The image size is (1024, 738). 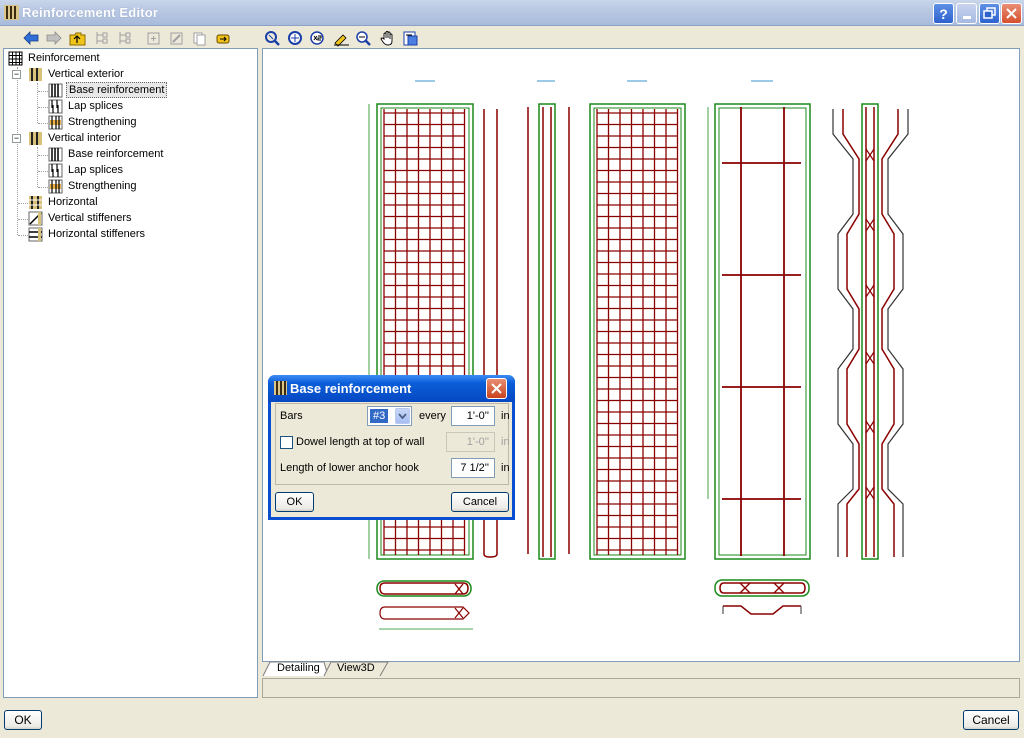 I want to click on view-toolbar, so click(x=342, y=38).